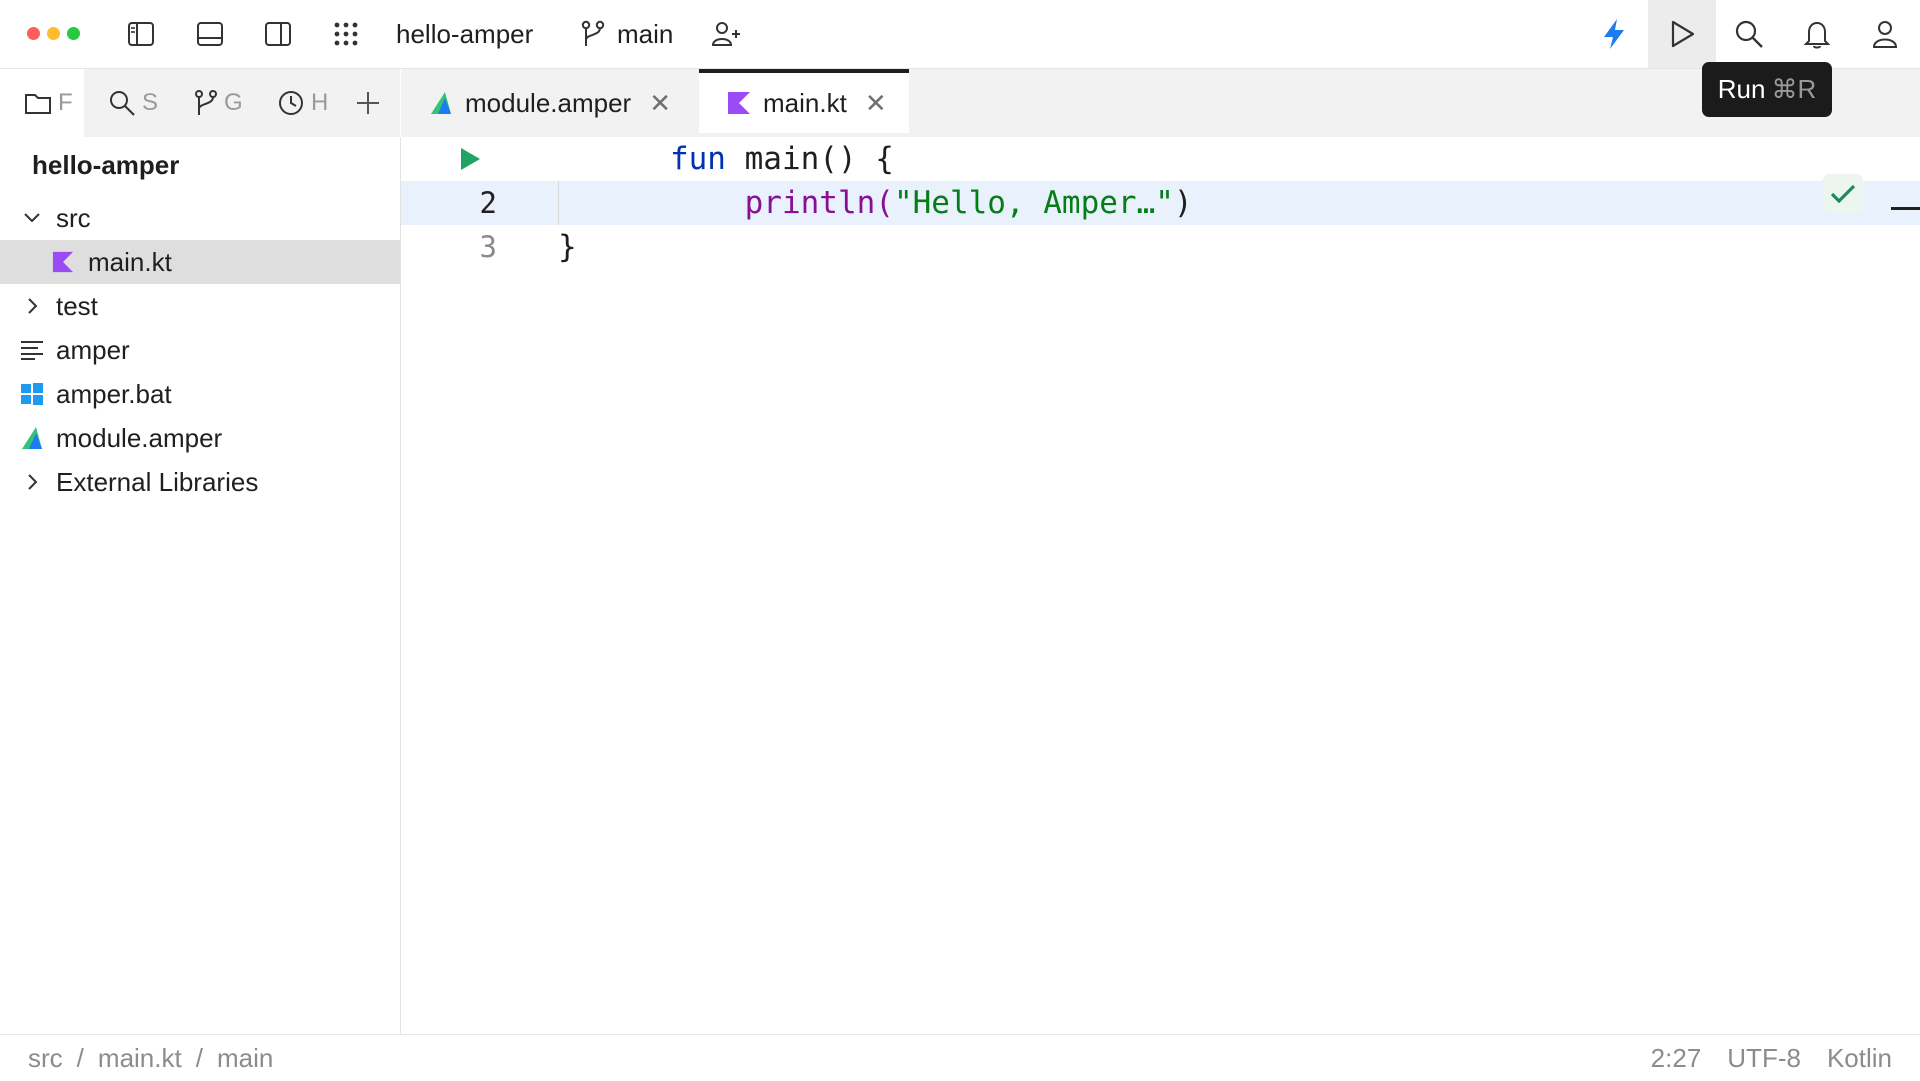  I want to click on tree-item-external-libraries: External Libraries, so click(200, 482).